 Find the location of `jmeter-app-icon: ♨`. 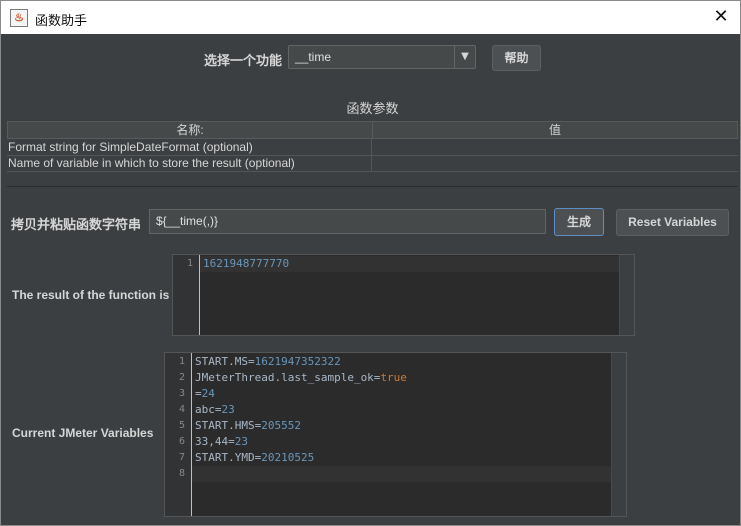

jmeter-app-icon: ♨ is located at coordinates (19, 18).